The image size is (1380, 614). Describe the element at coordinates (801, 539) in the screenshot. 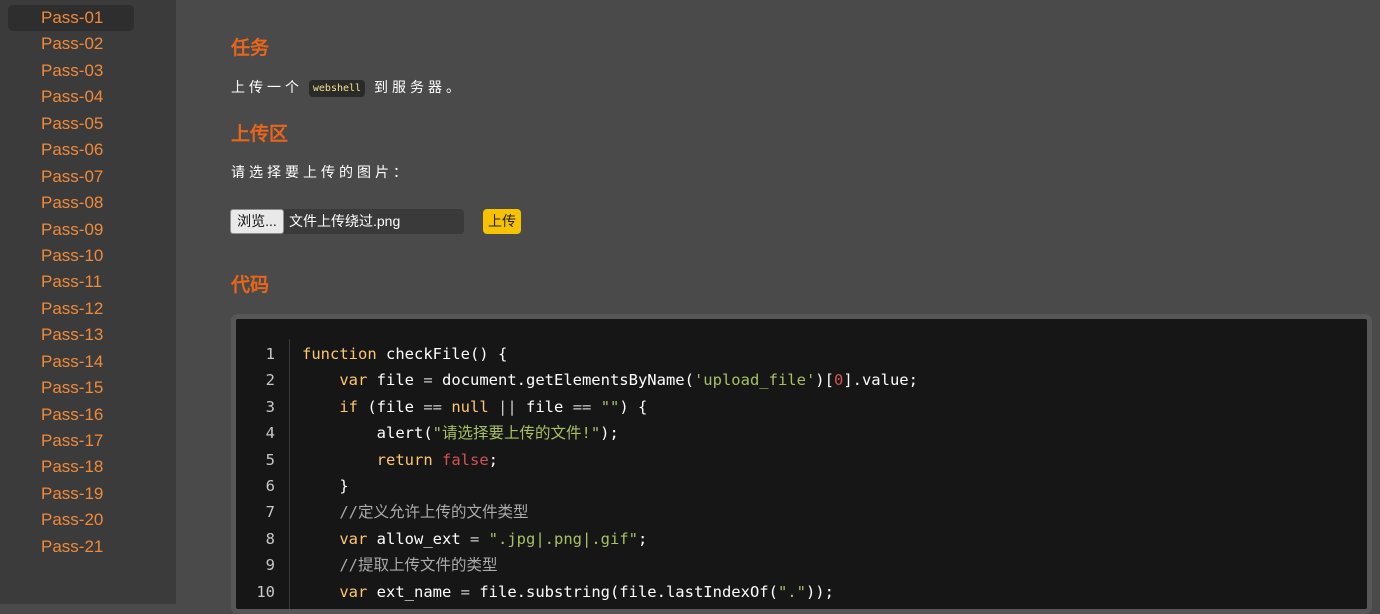

I see `code-line: 8 var allow_ext = ".jpg|.png|.gif";` at that location.